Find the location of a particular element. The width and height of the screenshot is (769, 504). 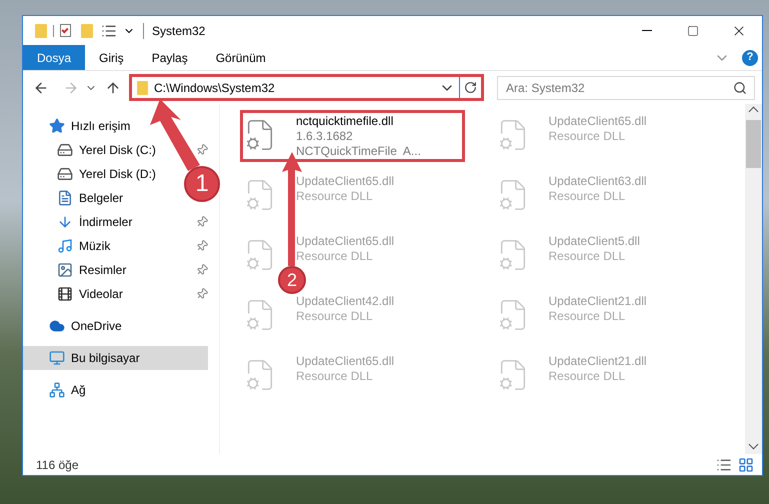

film-icon is located at coordinates (65, 294).